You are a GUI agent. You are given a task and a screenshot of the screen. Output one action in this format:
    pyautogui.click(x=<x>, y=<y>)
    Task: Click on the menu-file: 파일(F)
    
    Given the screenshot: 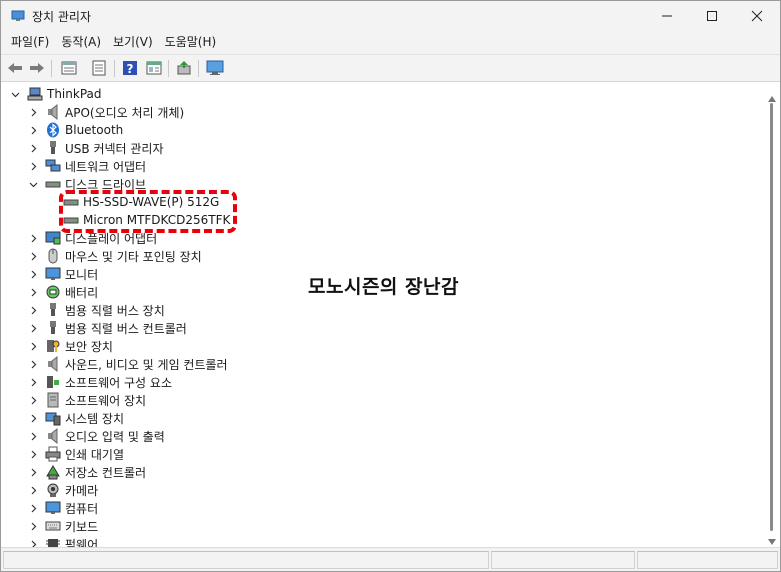 What is the action you would take?
    pyautogui.click(x=30, y=42)
    